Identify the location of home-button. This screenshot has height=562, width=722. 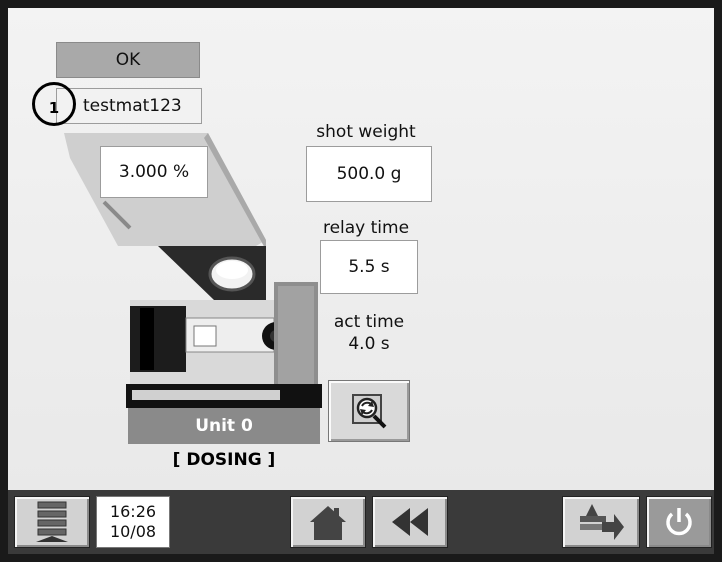
(328, 522).